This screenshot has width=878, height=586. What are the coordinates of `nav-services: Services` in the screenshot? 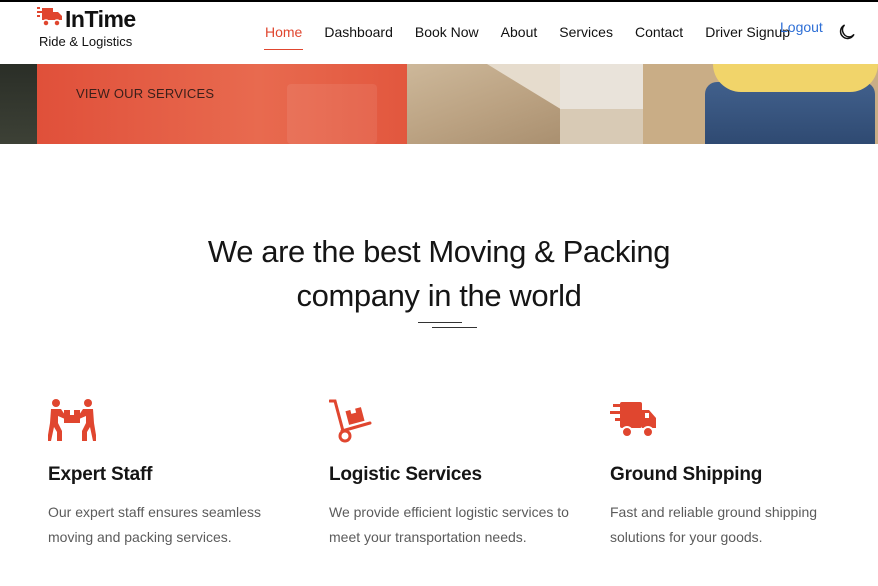 It's located at (586, 37).